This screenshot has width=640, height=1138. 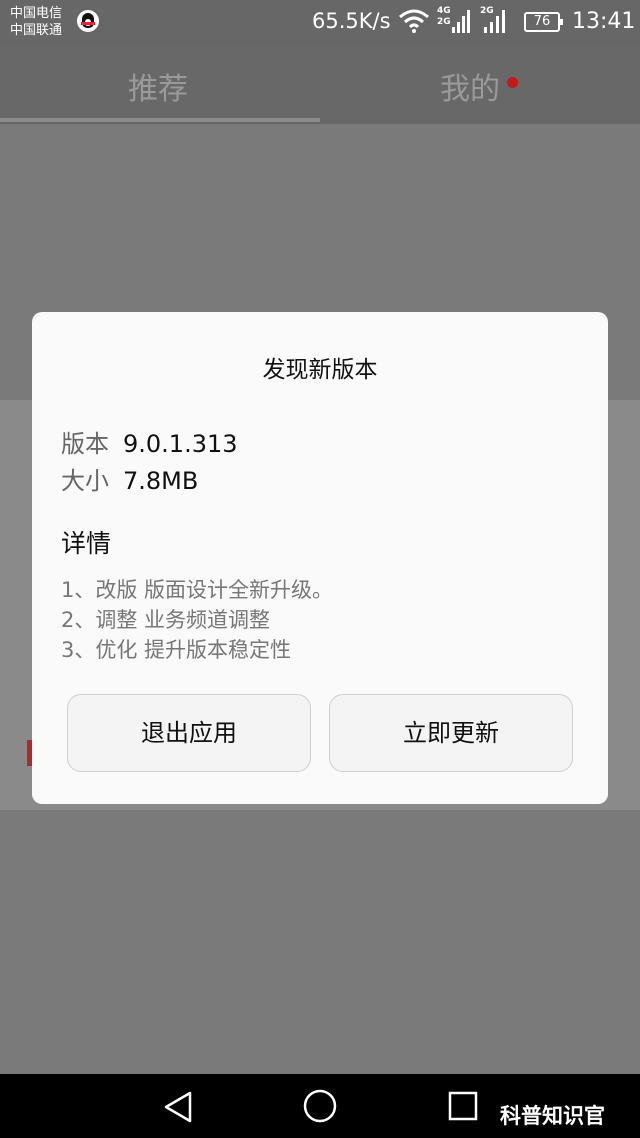 I want to click on version-row: 版本 9.0.1.313, so click(x=149, y=441).